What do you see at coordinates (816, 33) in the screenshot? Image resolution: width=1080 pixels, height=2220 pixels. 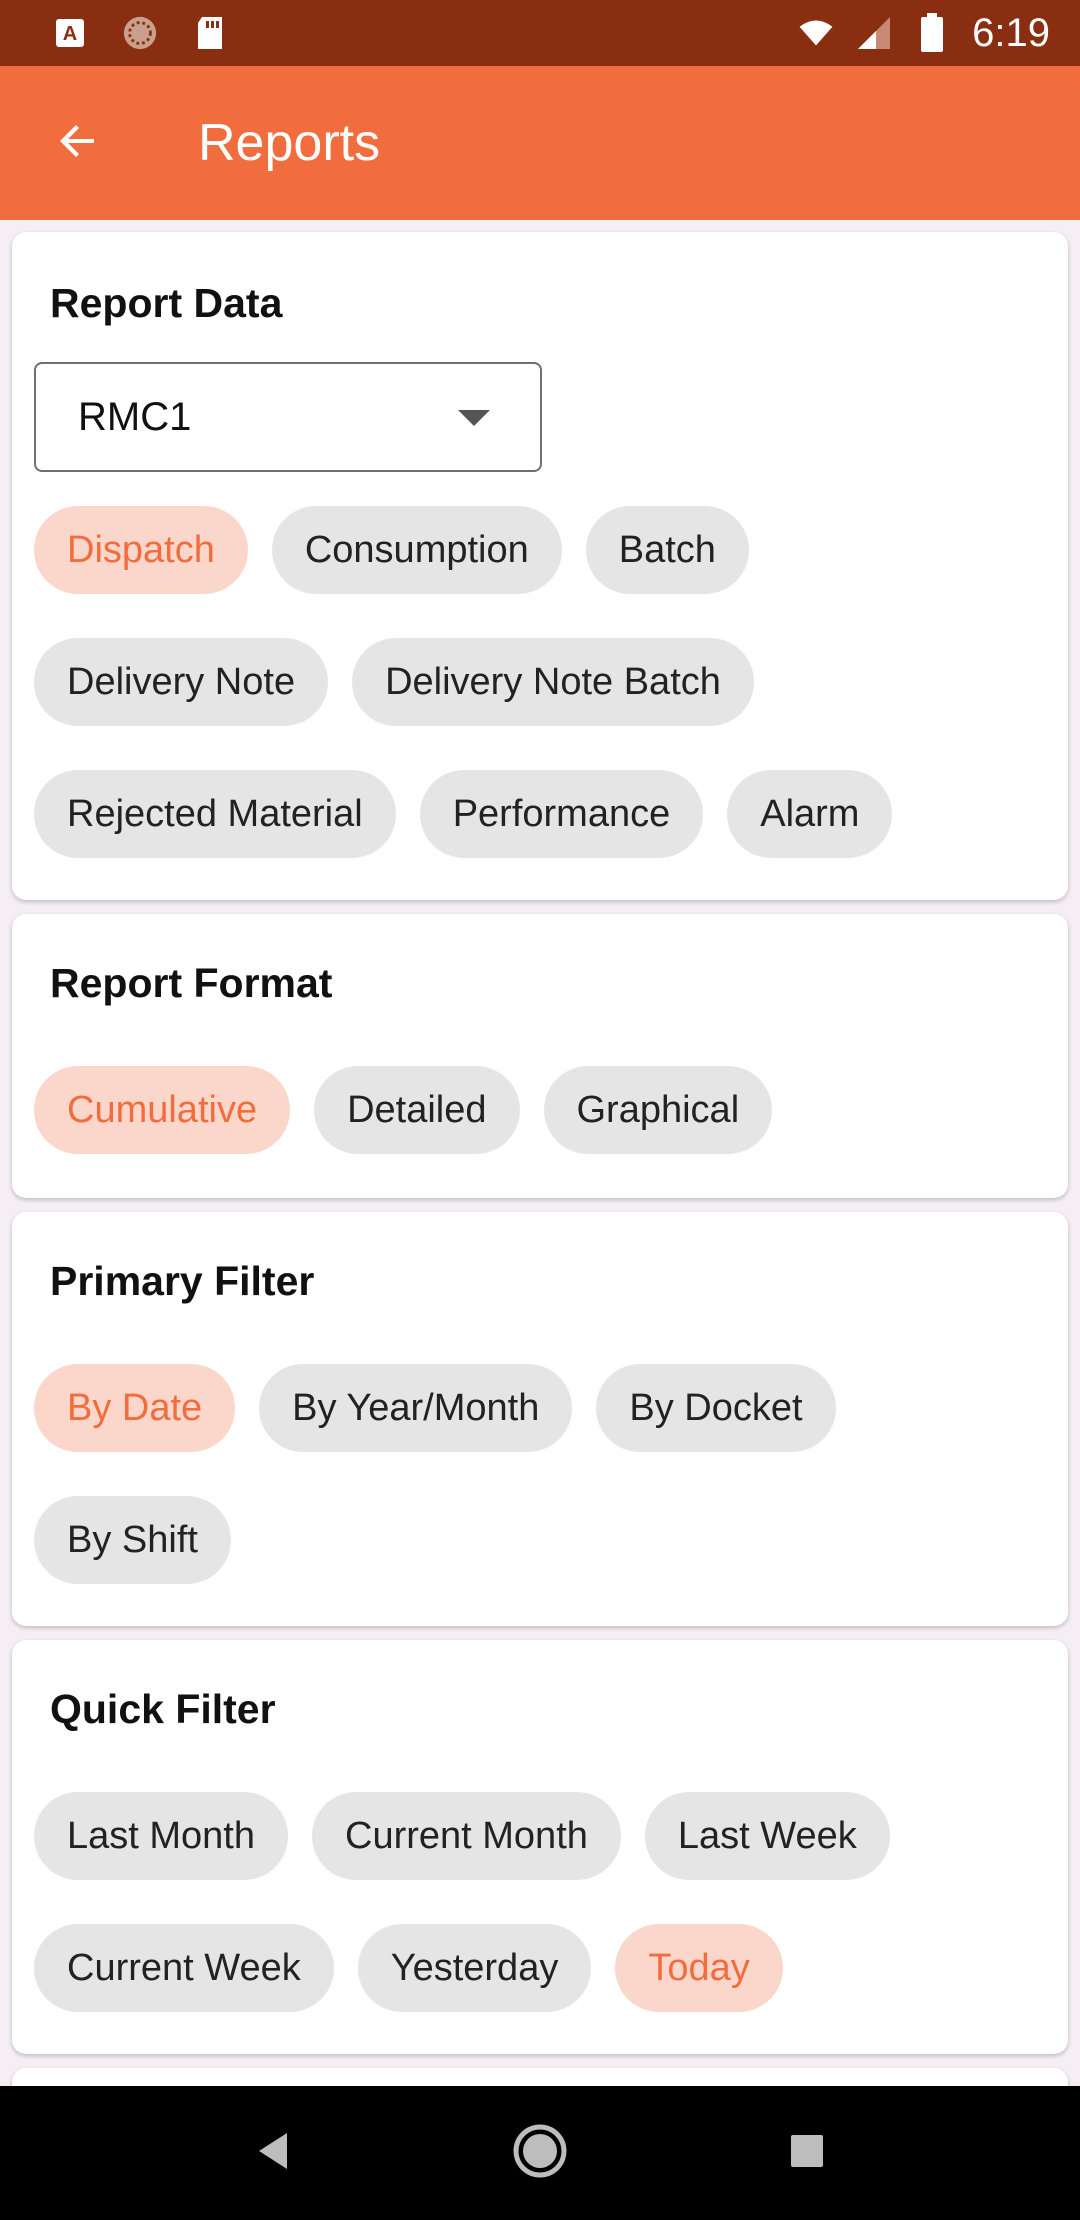 I see `wifi-icon` at bounding box center [816, 33].